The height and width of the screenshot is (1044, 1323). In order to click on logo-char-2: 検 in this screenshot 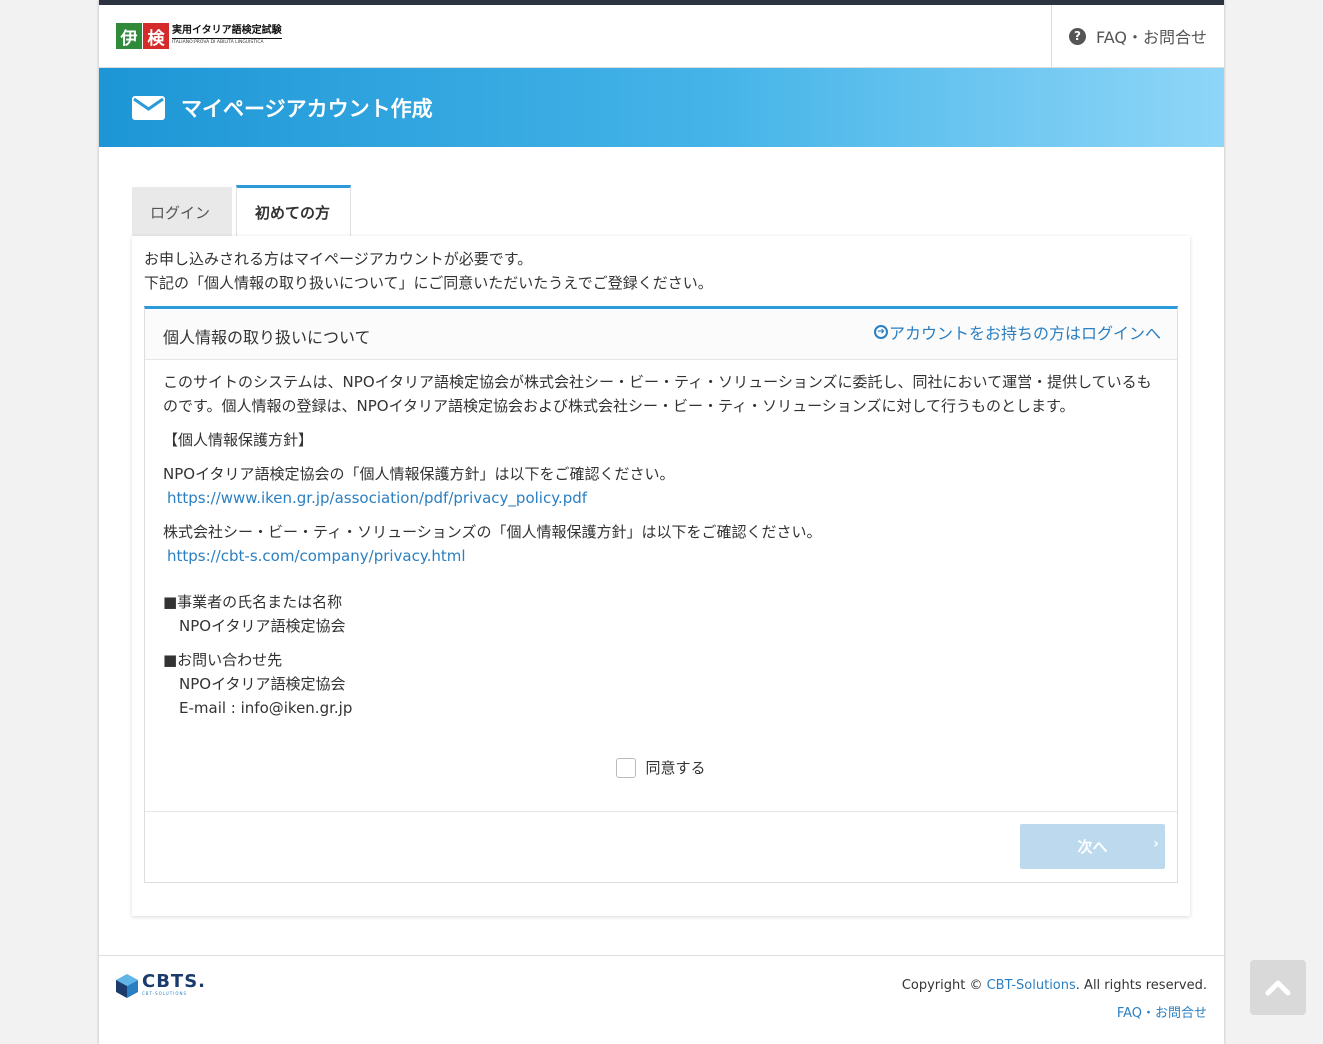, I will do `click(156, 36)`.